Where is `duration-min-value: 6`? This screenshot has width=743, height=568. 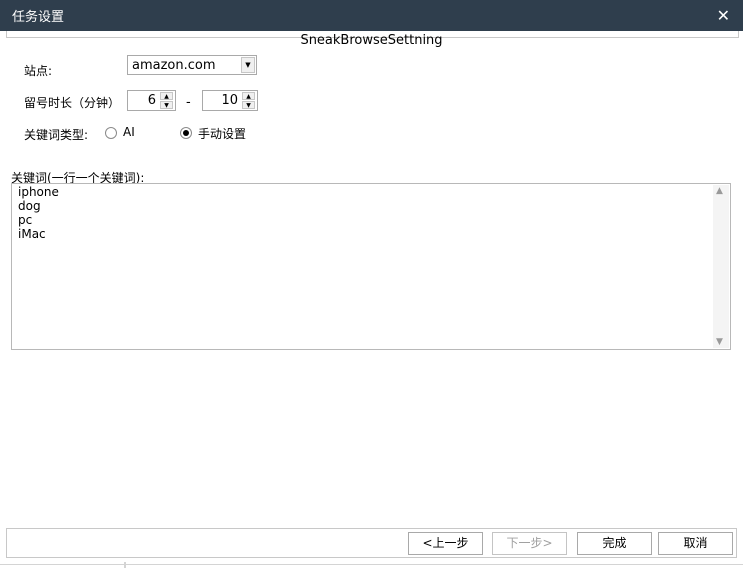 duration-min-value: 6 is located at coordinates (151, 100).